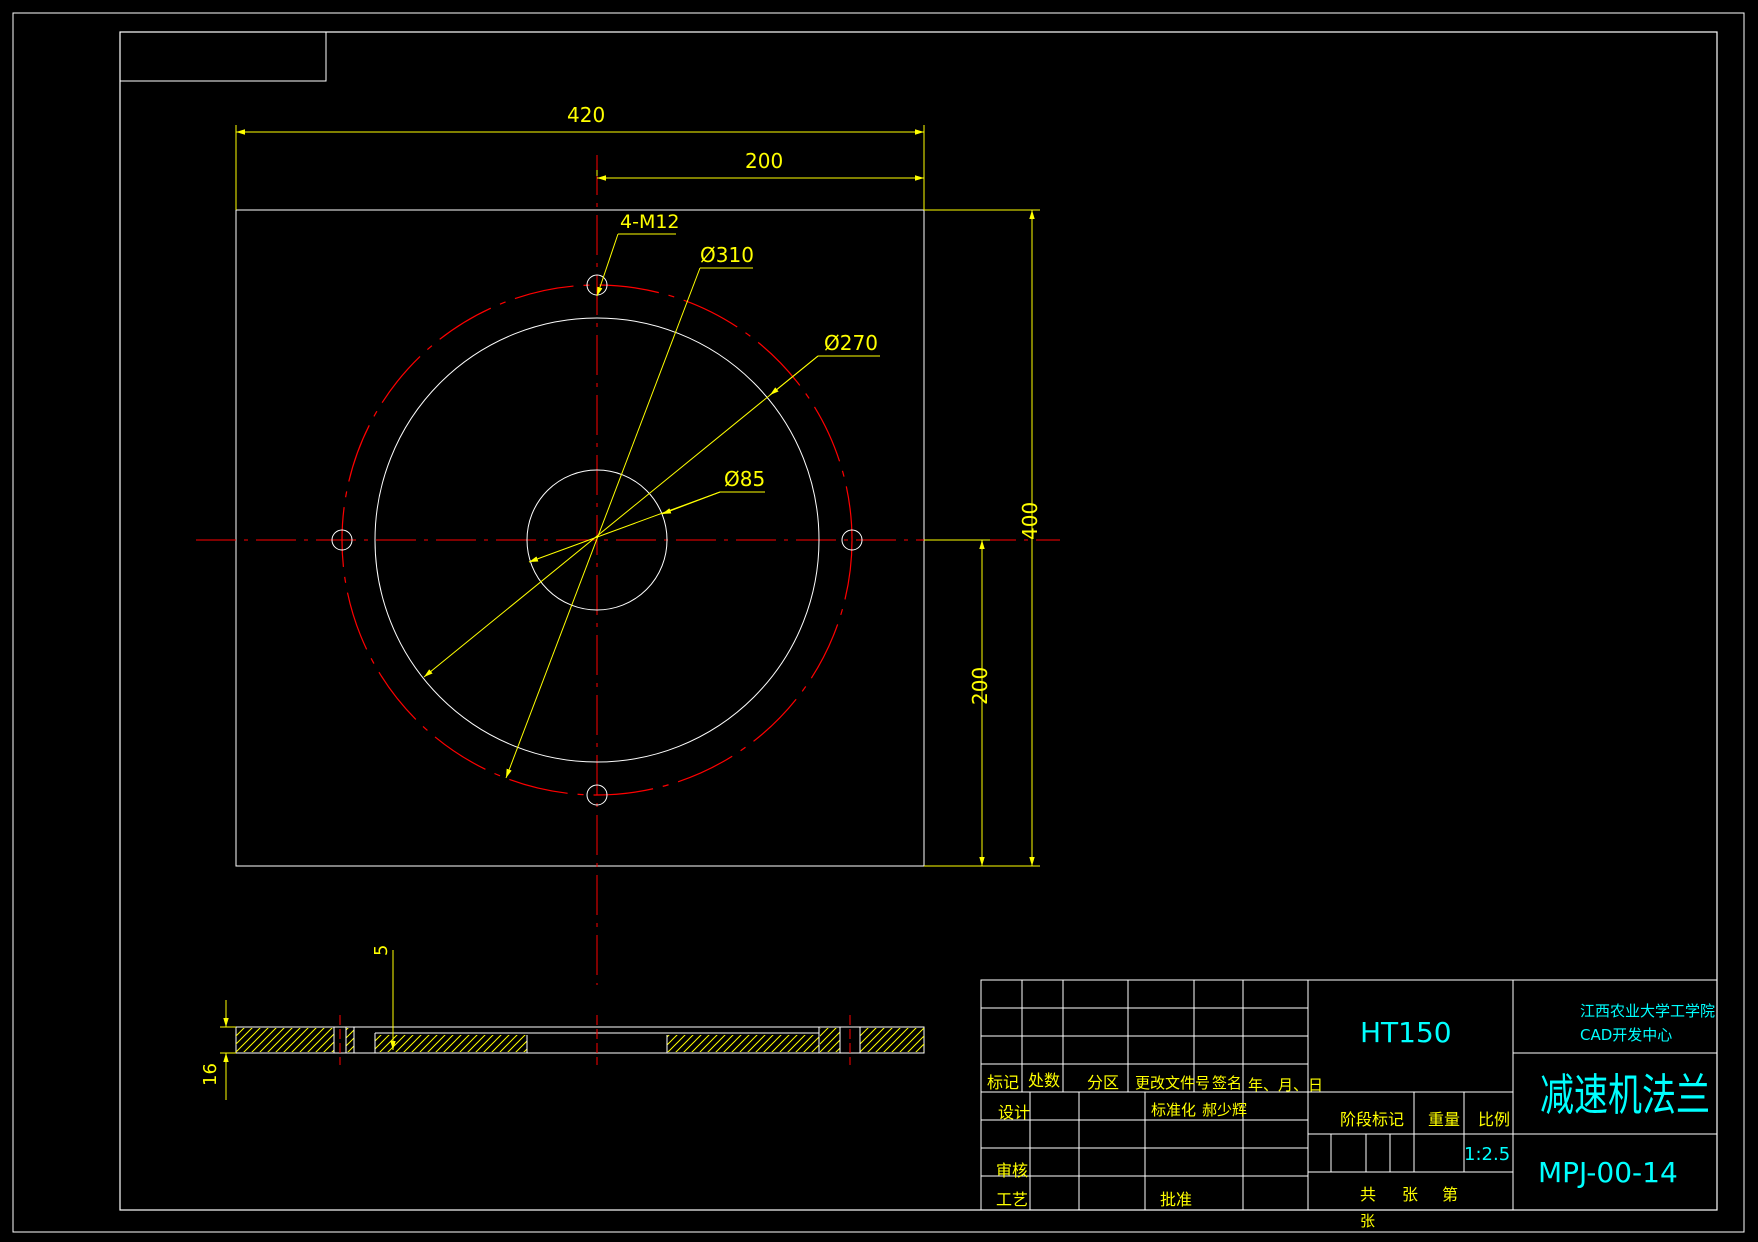 This screenshot has height=1242, width=1758. Describe the element at coordinates (1030, 521) in the screenshot. I see `dim-overall-height: 400` at that location.